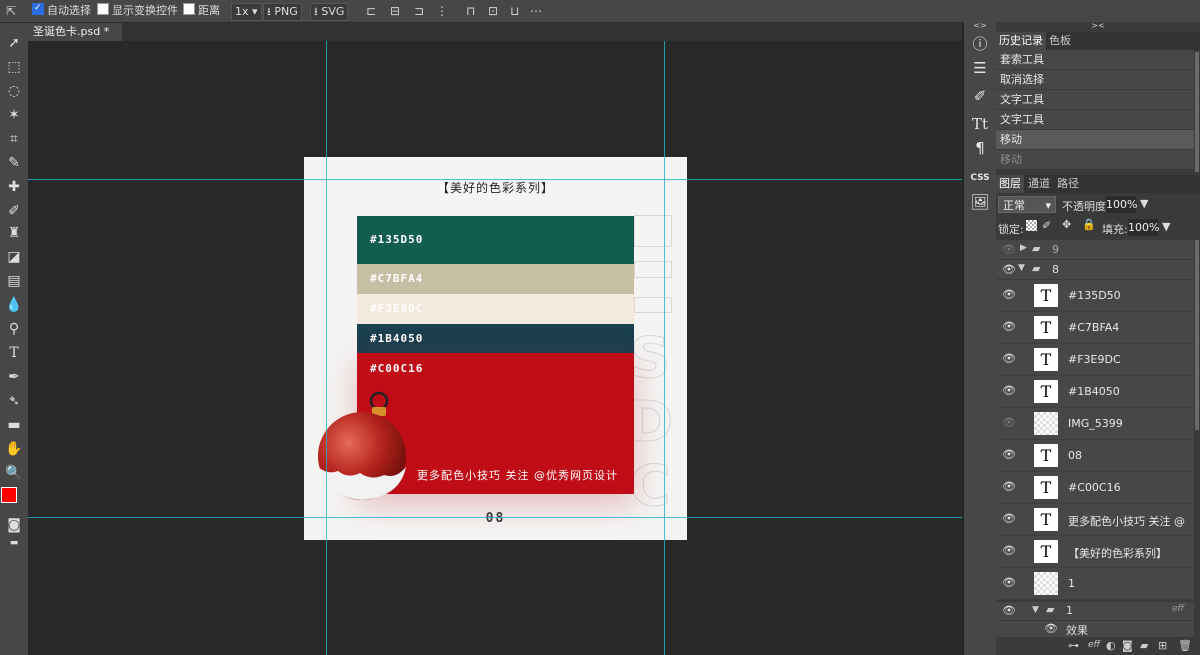 The height and width of the screenshot is (655, 1200). Describe the element at coordinates (1095, 360) in the screenshot. I see `layer-row: 👁 T #F3E9DC` at that location.